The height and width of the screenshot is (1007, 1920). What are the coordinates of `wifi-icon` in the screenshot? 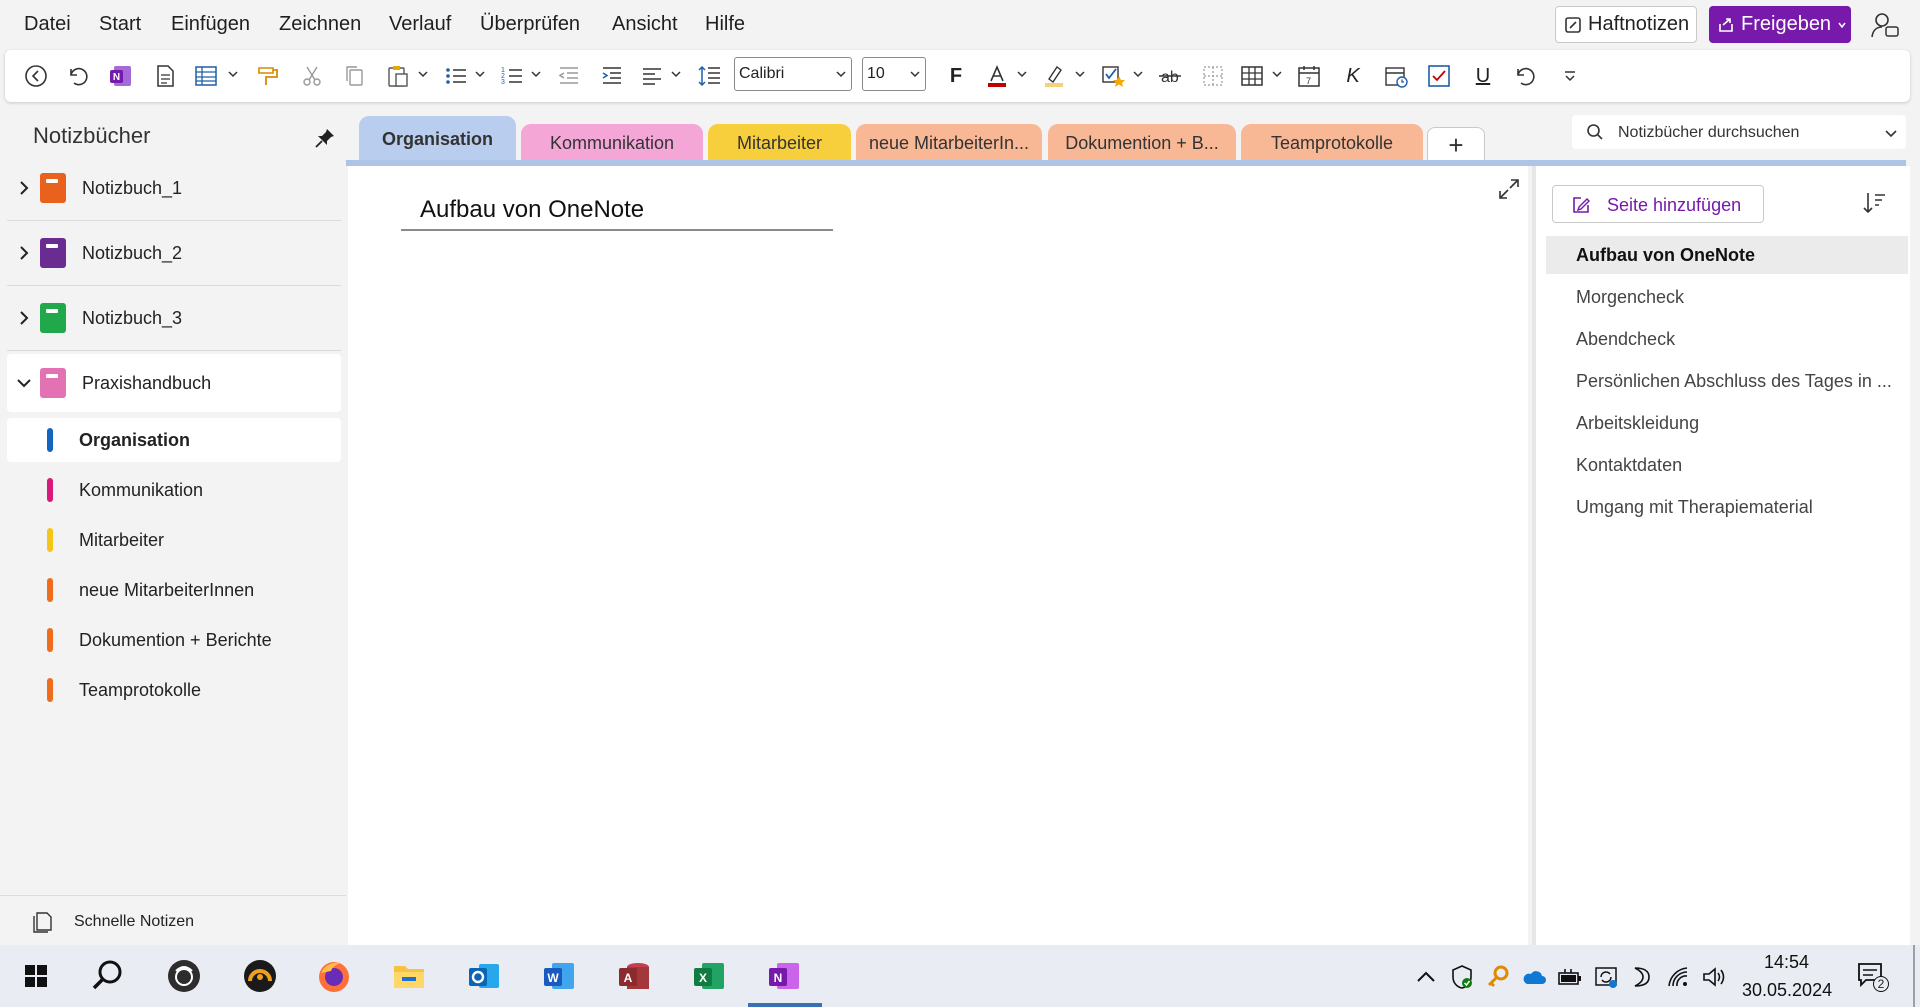 It's located at (1678, 977).